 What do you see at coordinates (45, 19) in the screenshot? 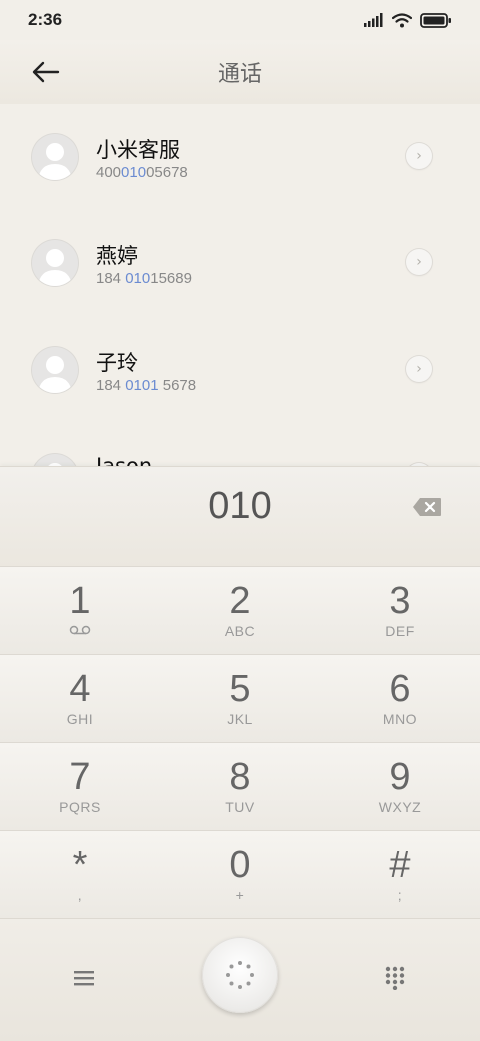
I see `status-time: 2:36` at bounding box center [45, 19].